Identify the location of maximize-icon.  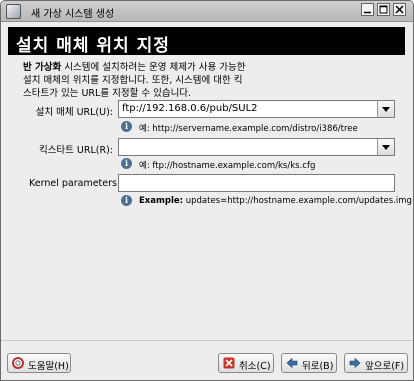
(383, 9).